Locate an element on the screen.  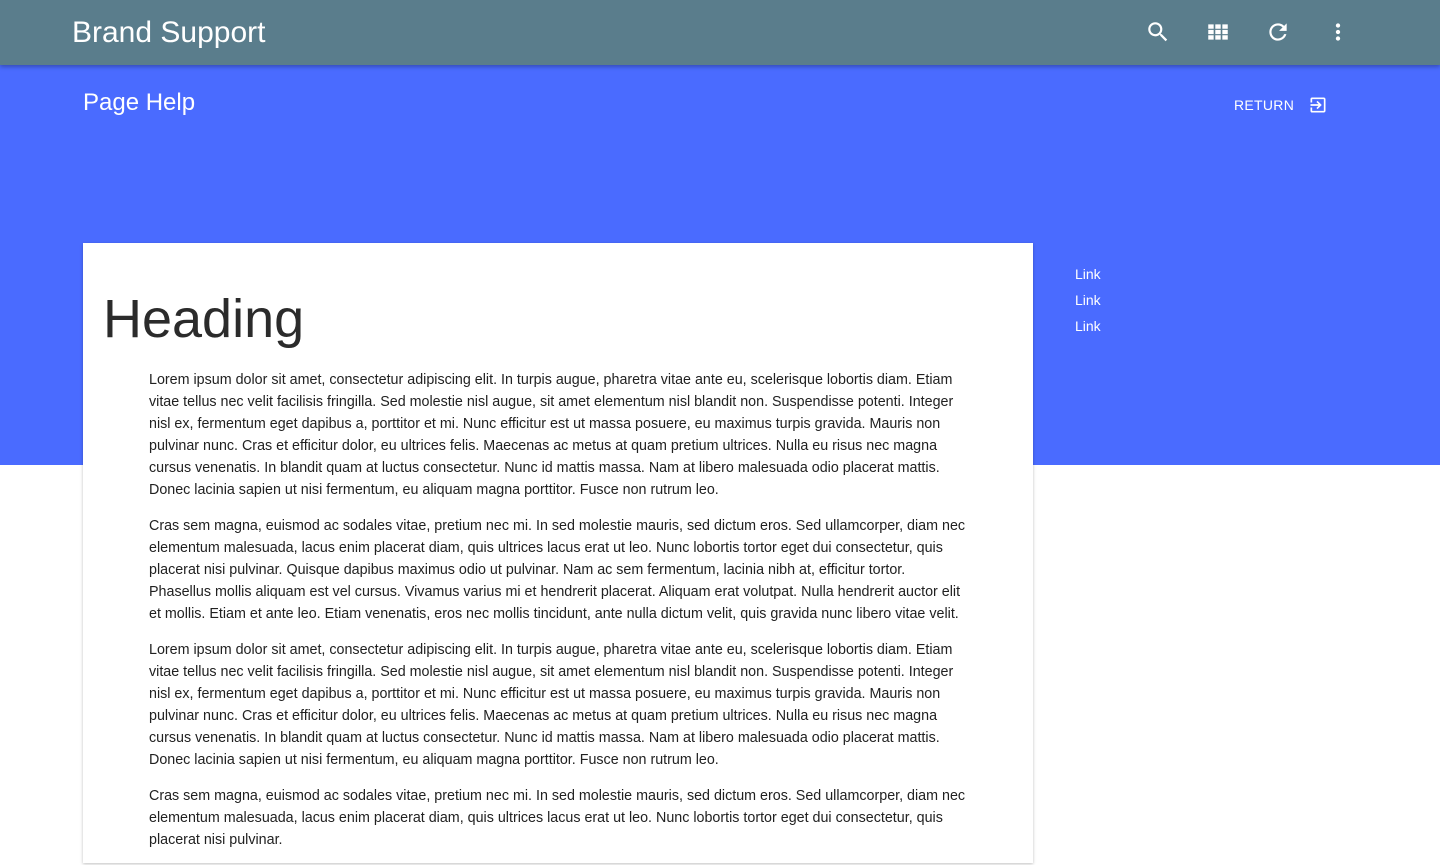
app-bar: Brand Support is located at coordinates (720, 32).